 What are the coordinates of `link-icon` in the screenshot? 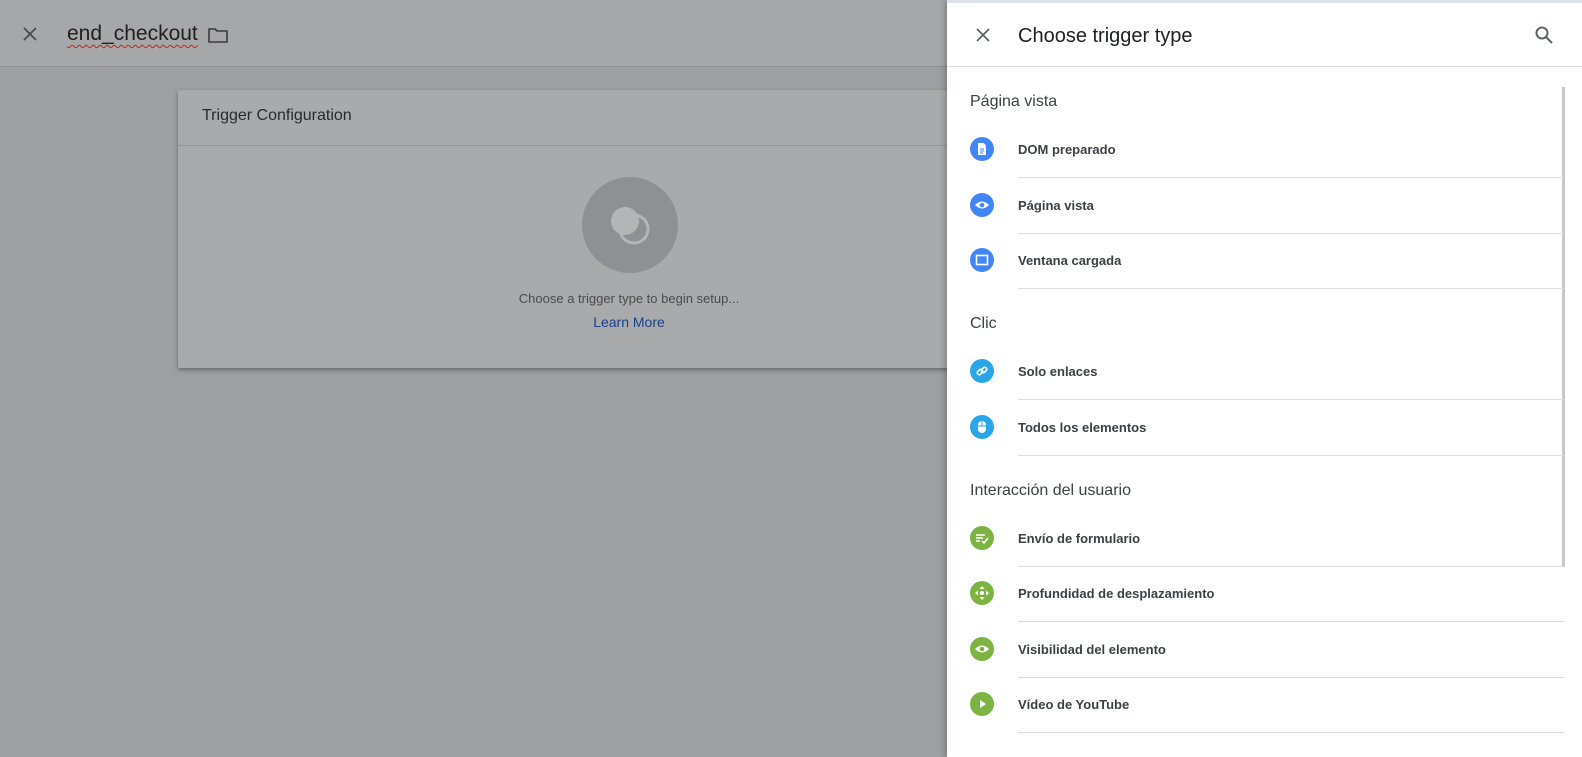 It's located at (982, 371).